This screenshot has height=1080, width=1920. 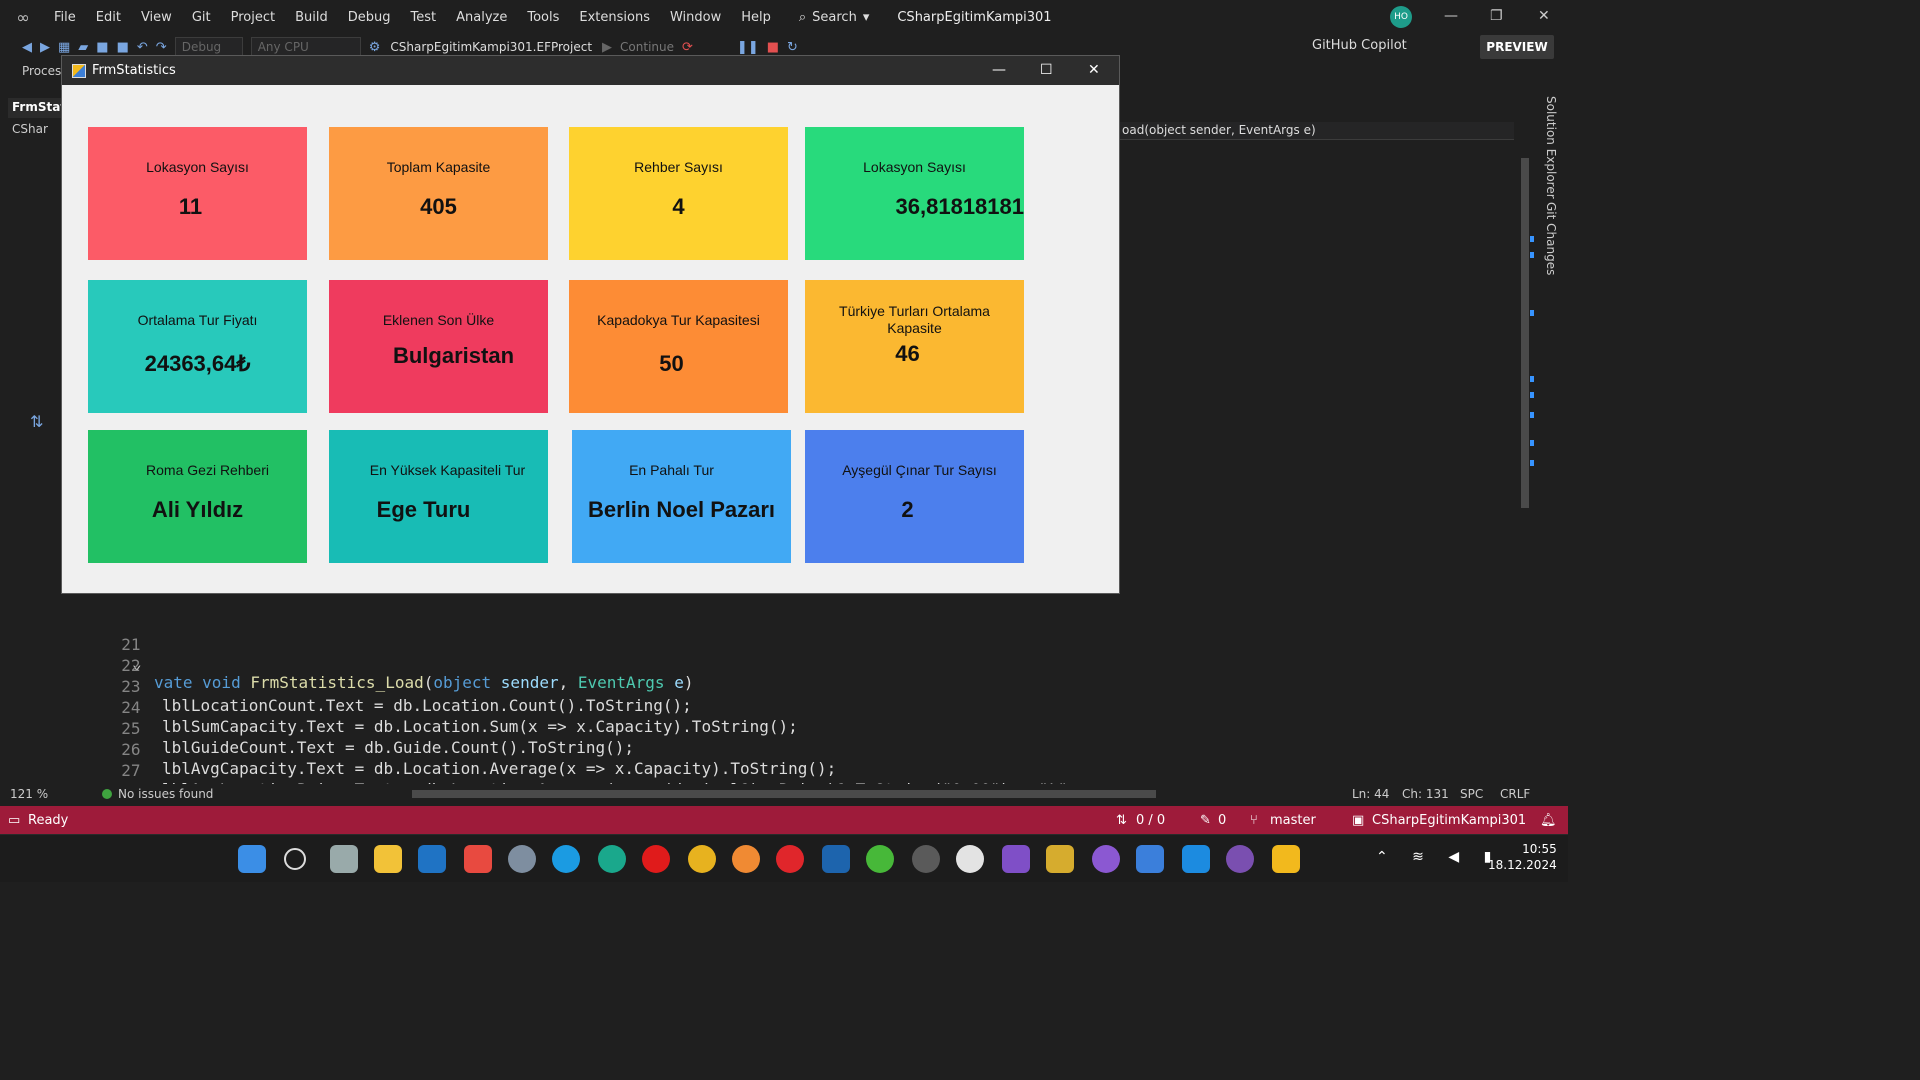 I want to click on visual-studio-icon, so click(x=1016, y=859).